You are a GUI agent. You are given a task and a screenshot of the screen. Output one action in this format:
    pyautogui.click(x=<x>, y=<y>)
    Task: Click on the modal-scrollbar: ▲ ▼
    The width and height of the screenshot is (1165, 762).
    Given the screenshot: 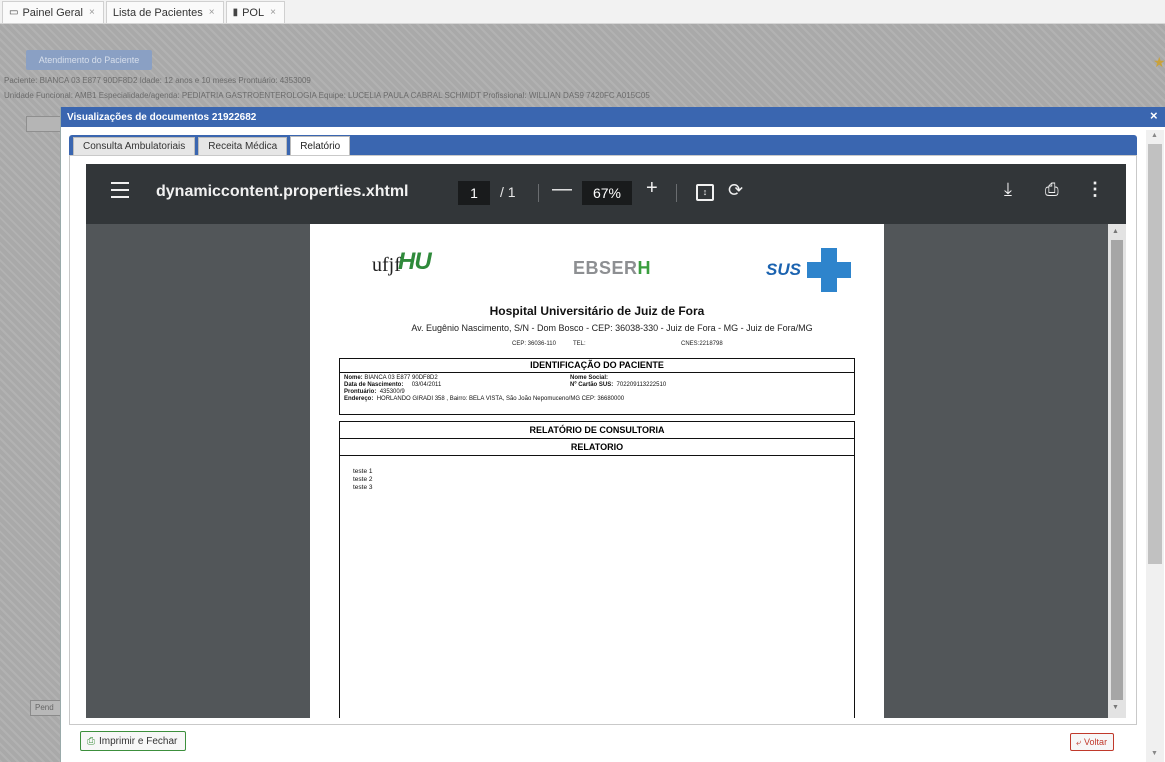 What is the action you would take?
    pyautogui.click(x=1155, y=446)
    